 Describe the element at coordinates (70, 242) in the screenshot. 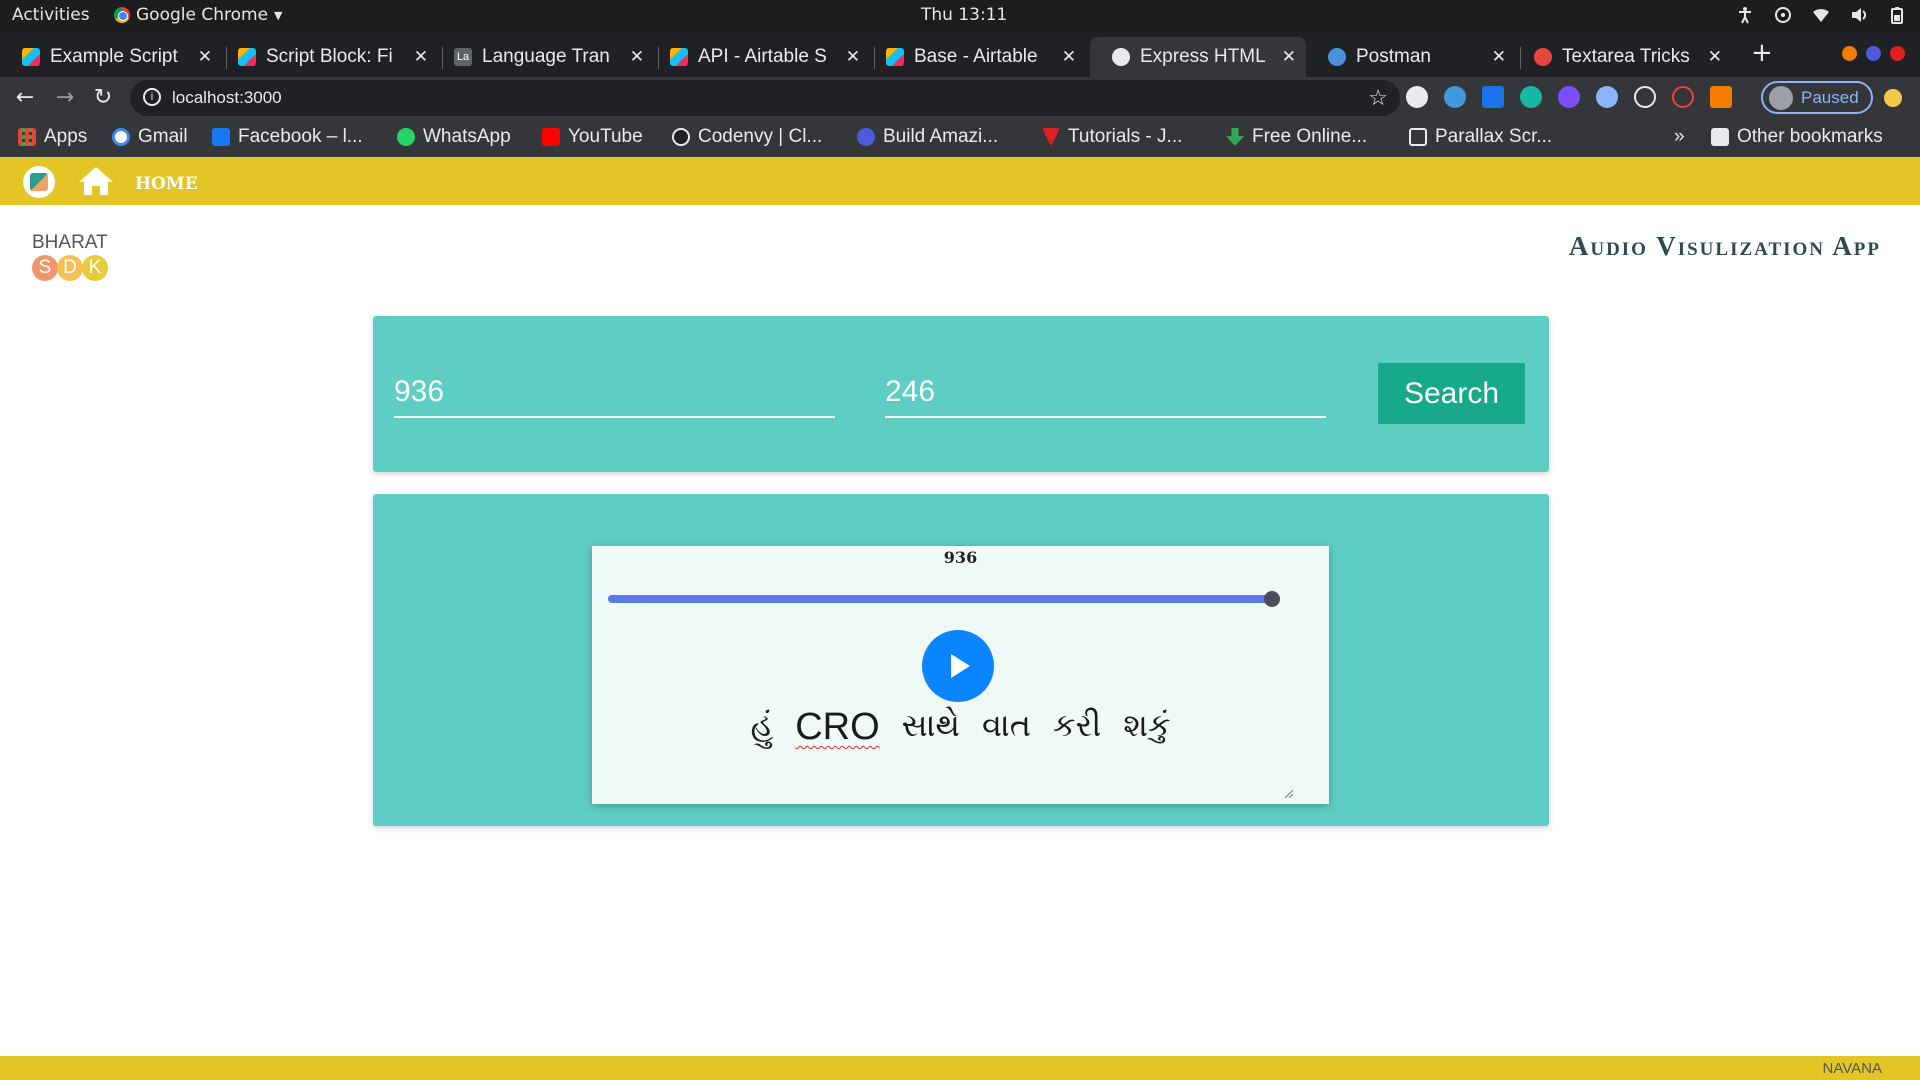

I see `brand-top-text: BHARAT` at that location.